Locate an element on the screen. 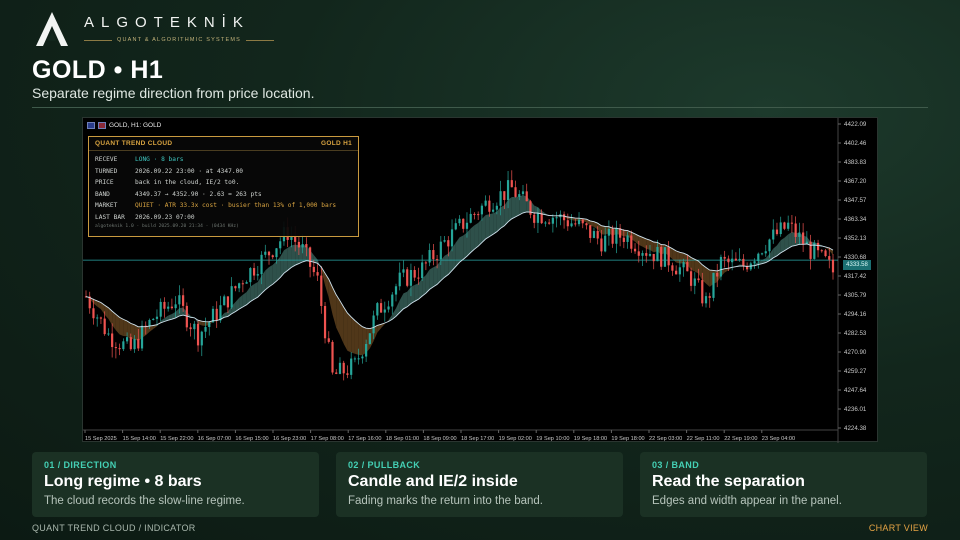 The width and height of the screenshot is (960, 540). y-tick-label: 4270.90 is located at coordinates (855, 352).